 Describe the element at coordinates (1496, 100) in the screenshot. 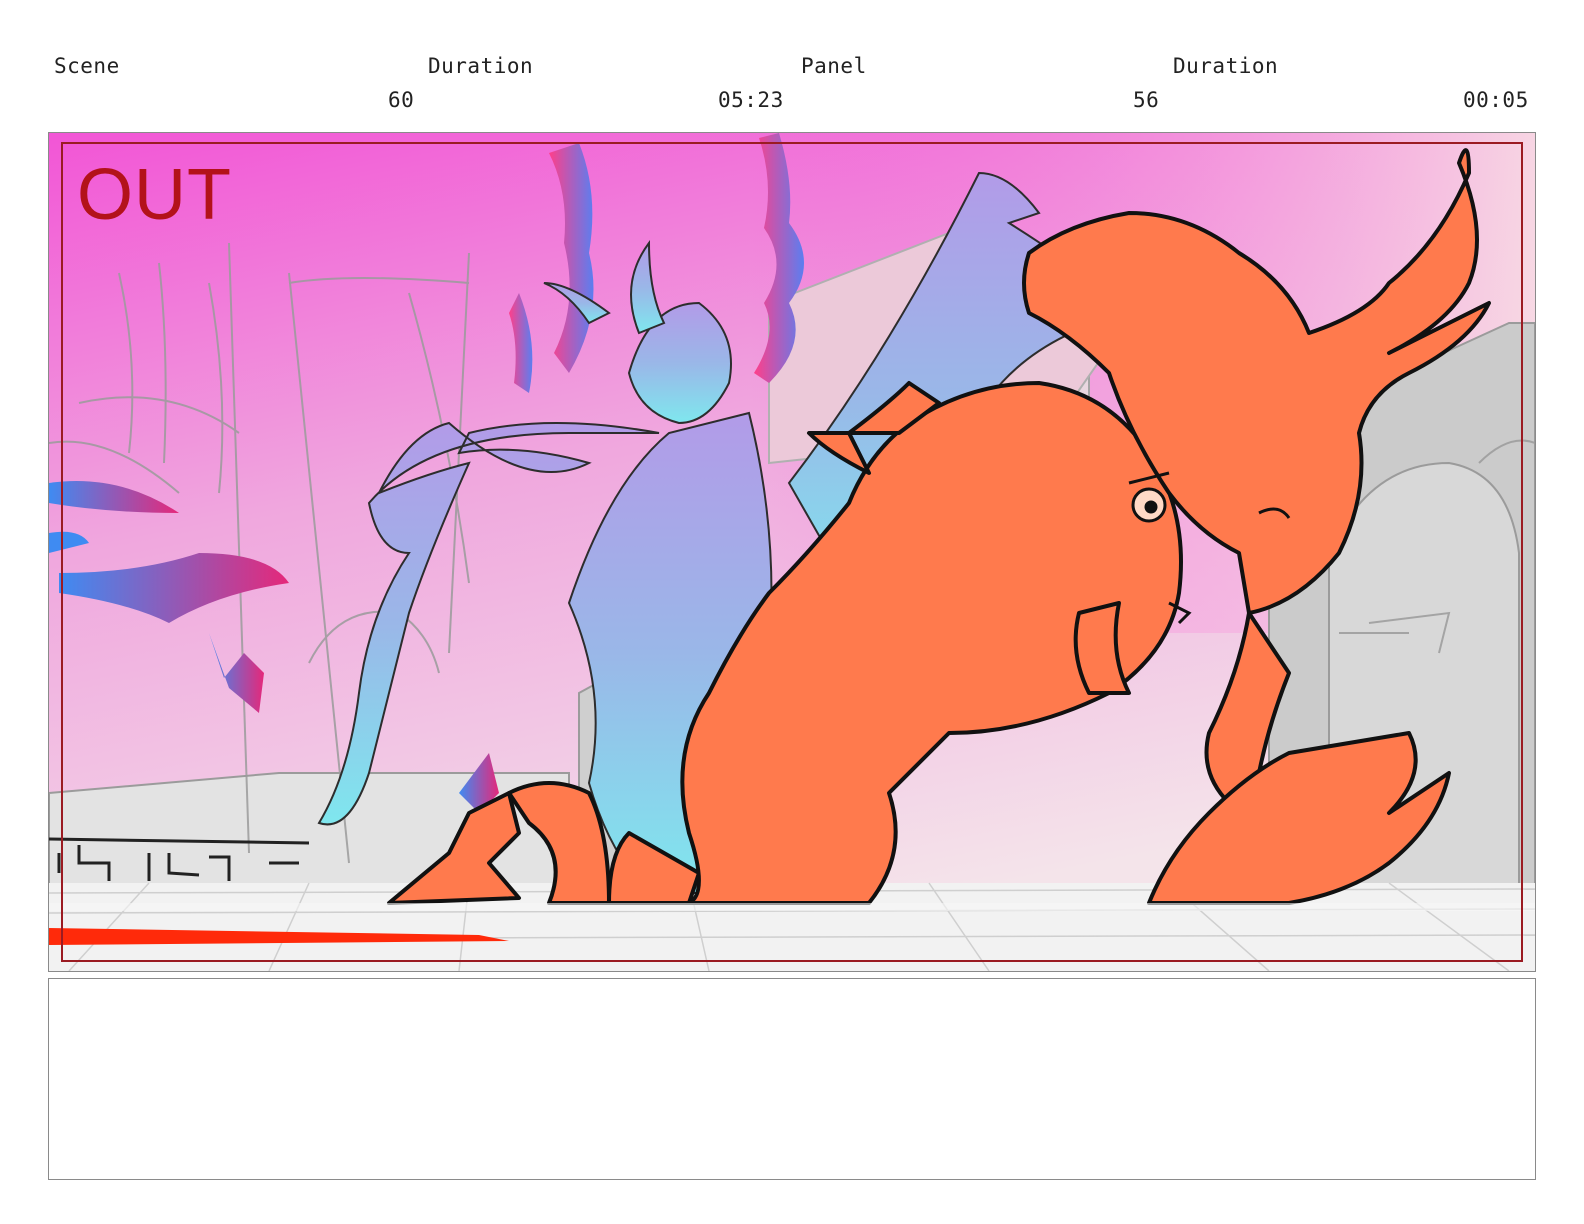

I see `panel-duration: 00:05` at that location.